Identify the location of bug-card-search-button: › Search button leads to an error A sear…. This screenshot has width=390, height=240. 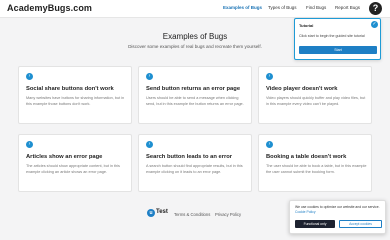
(195, 163).